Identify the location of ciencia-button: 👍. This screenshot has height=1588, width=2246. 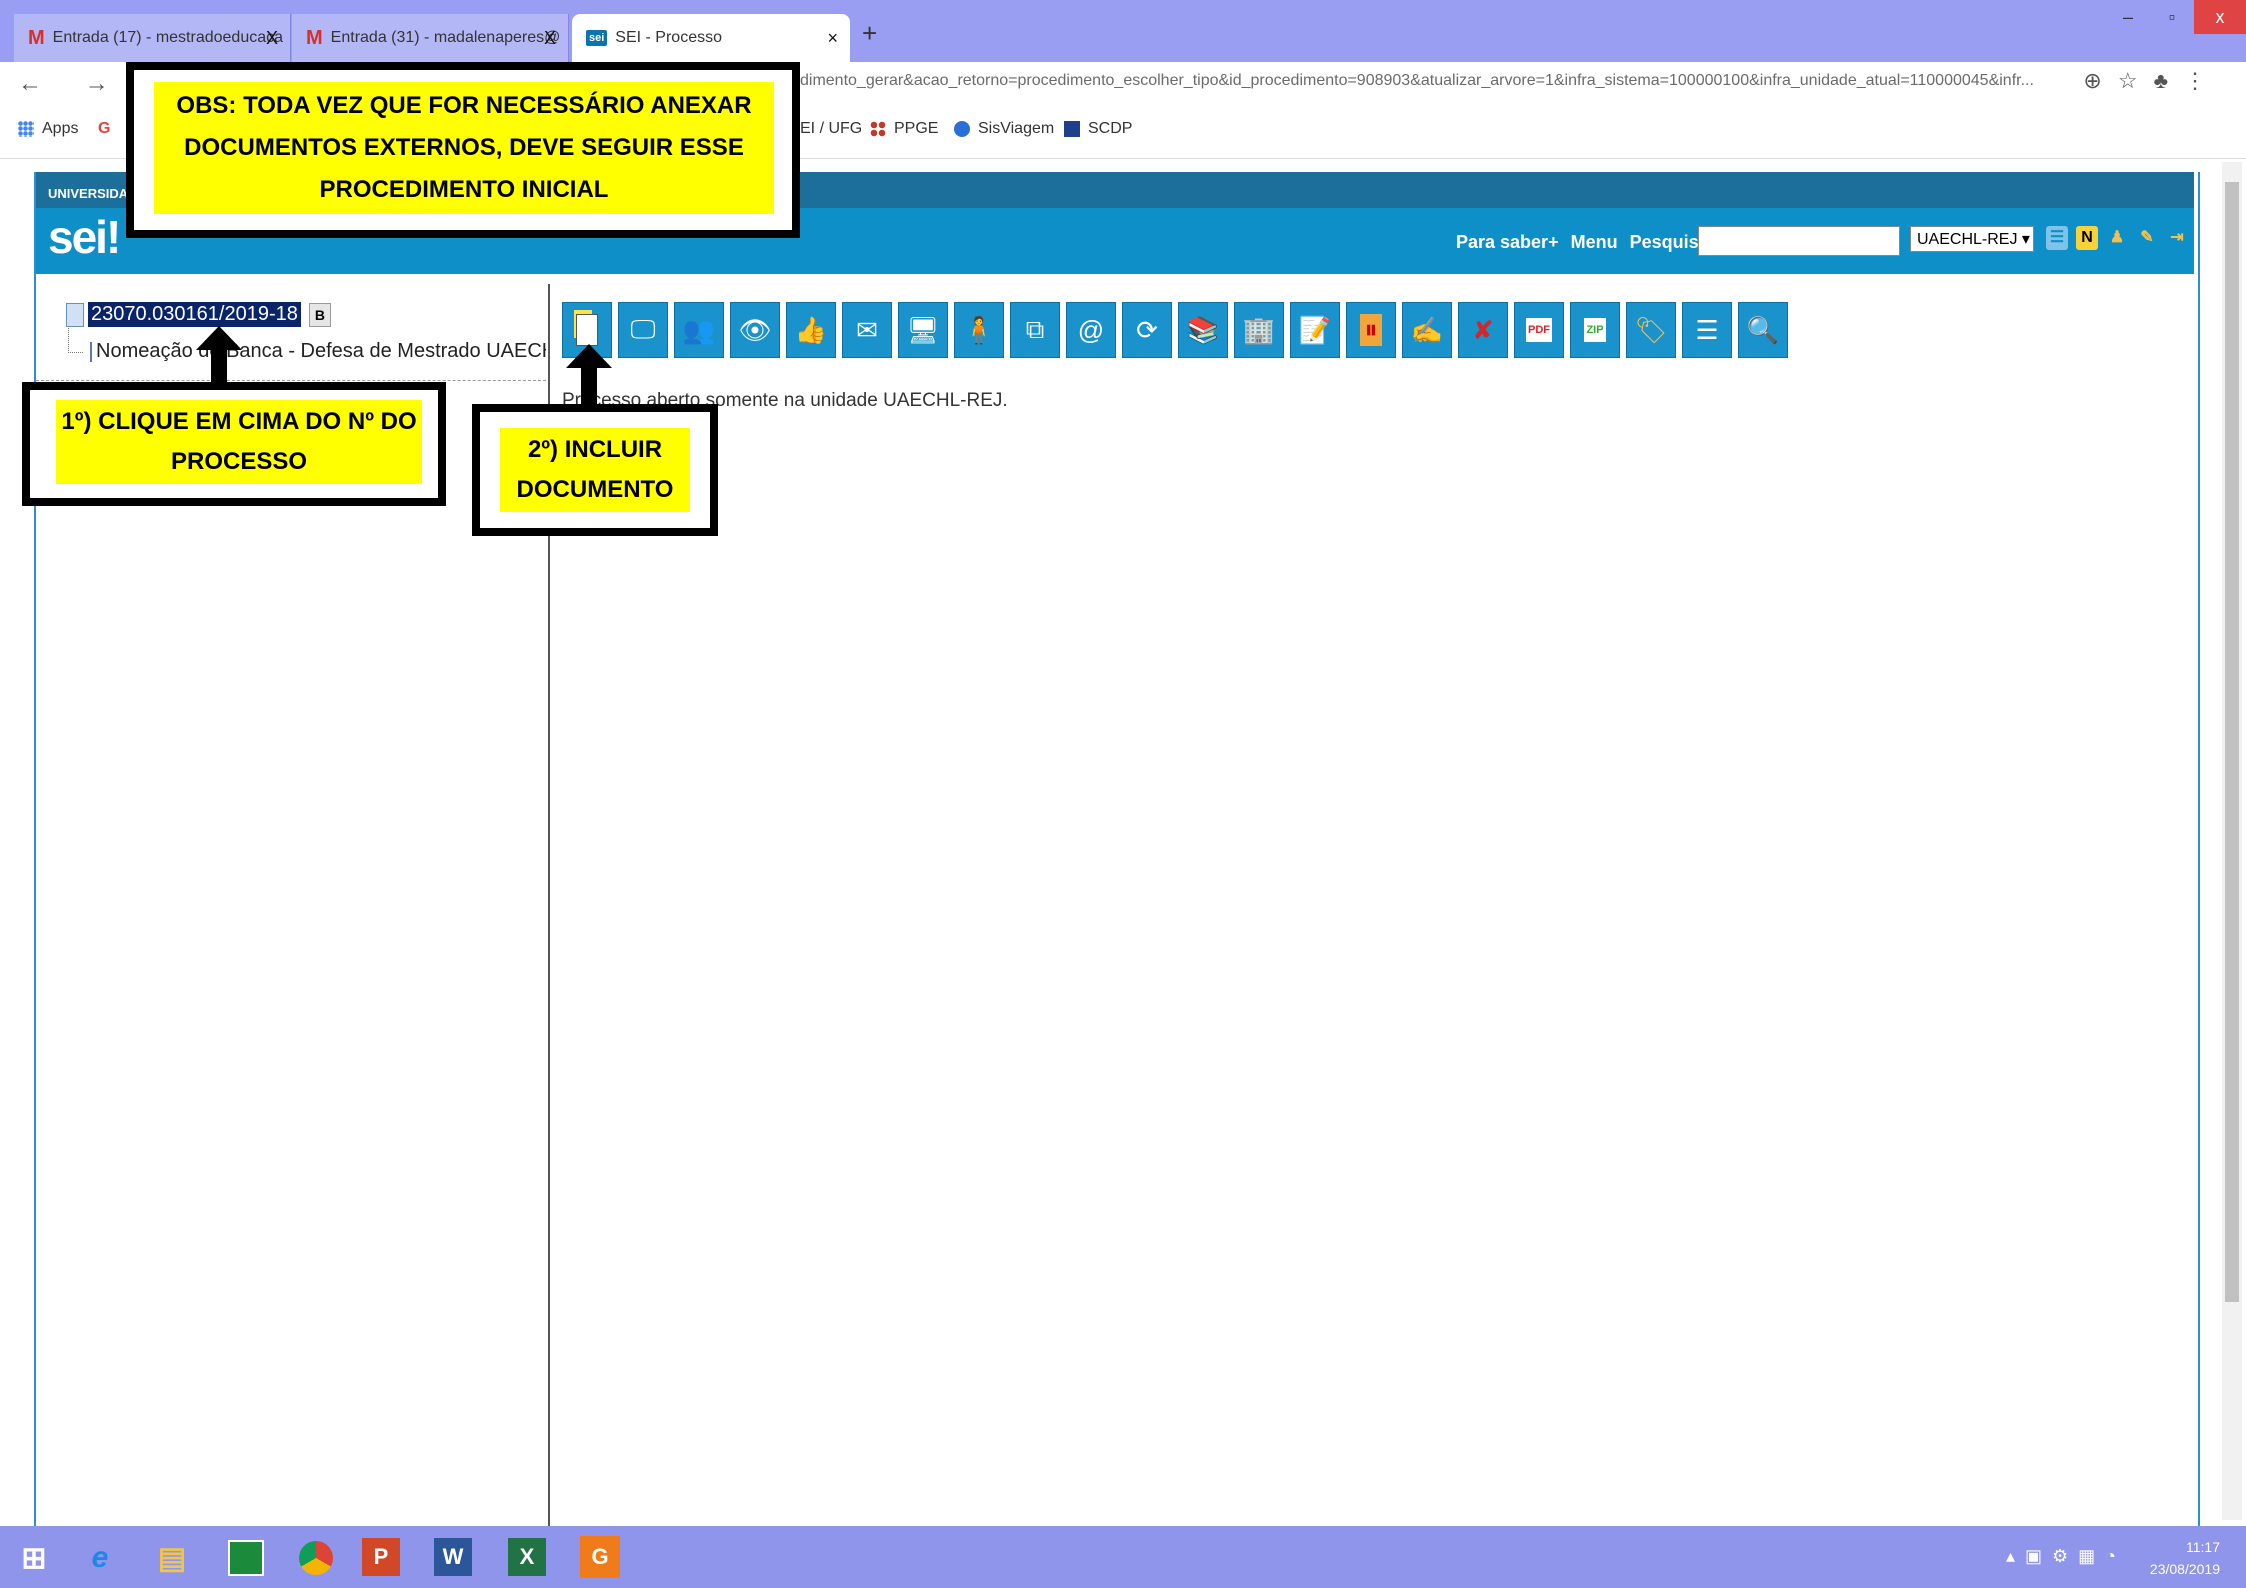
(811, 330).